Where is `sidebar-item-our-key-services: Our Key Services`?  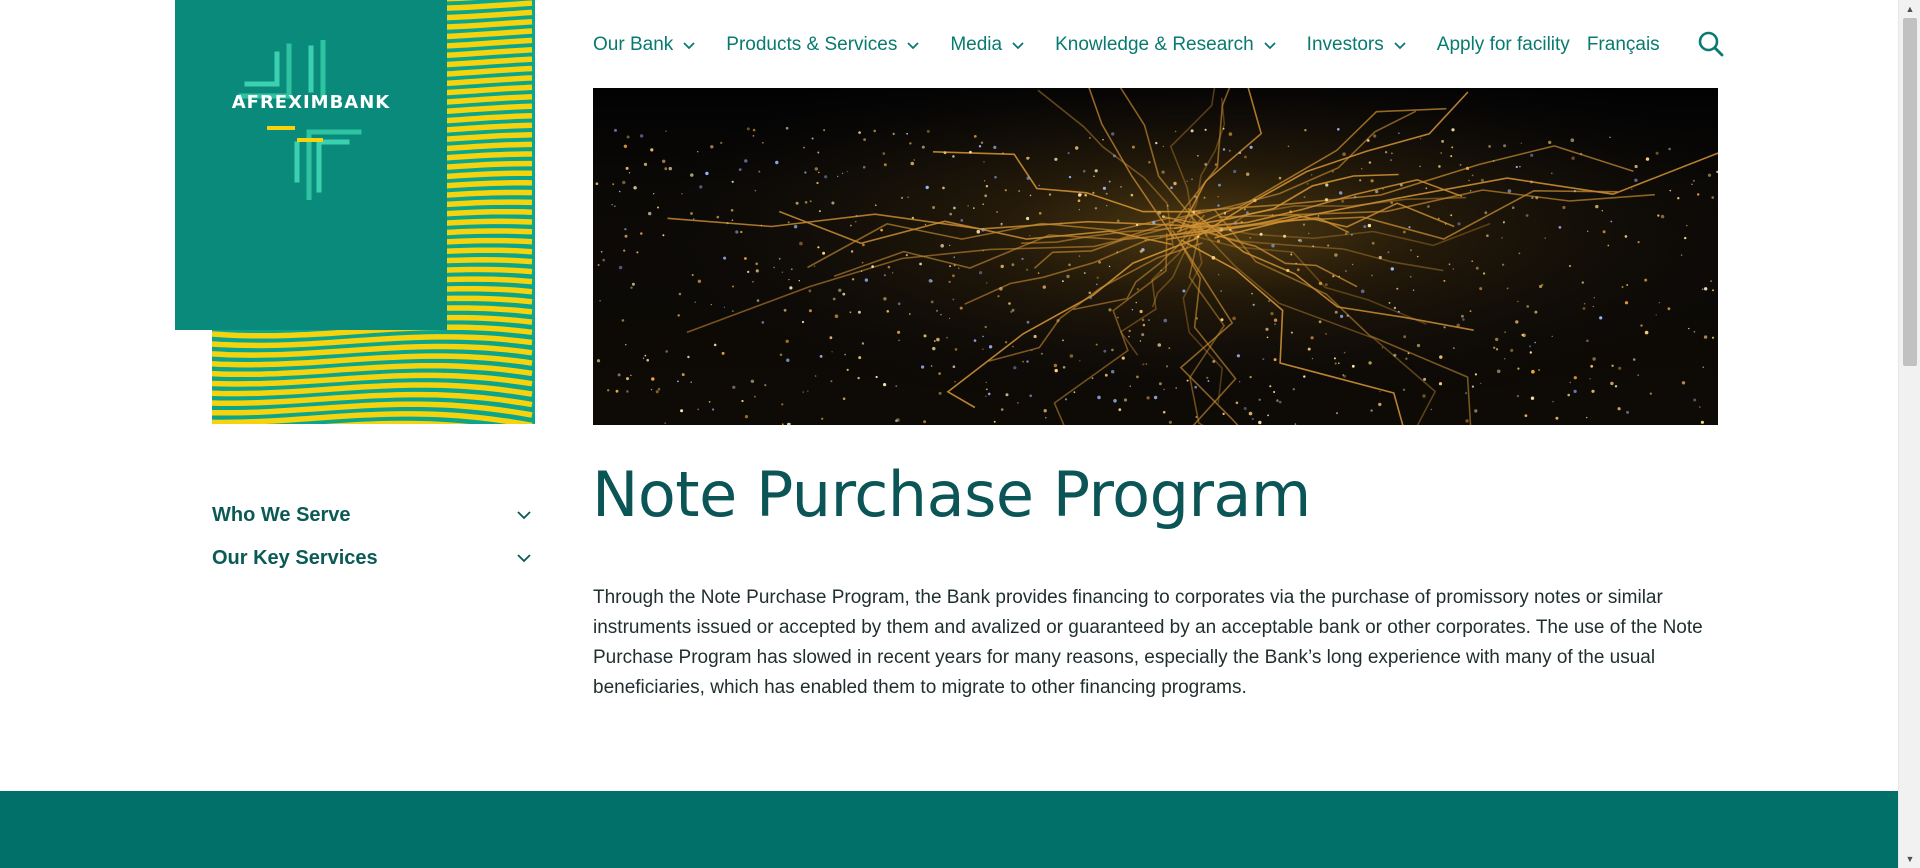 sidebar-item-our-key-services: Our Key Services is located at coordinates (374, 558).